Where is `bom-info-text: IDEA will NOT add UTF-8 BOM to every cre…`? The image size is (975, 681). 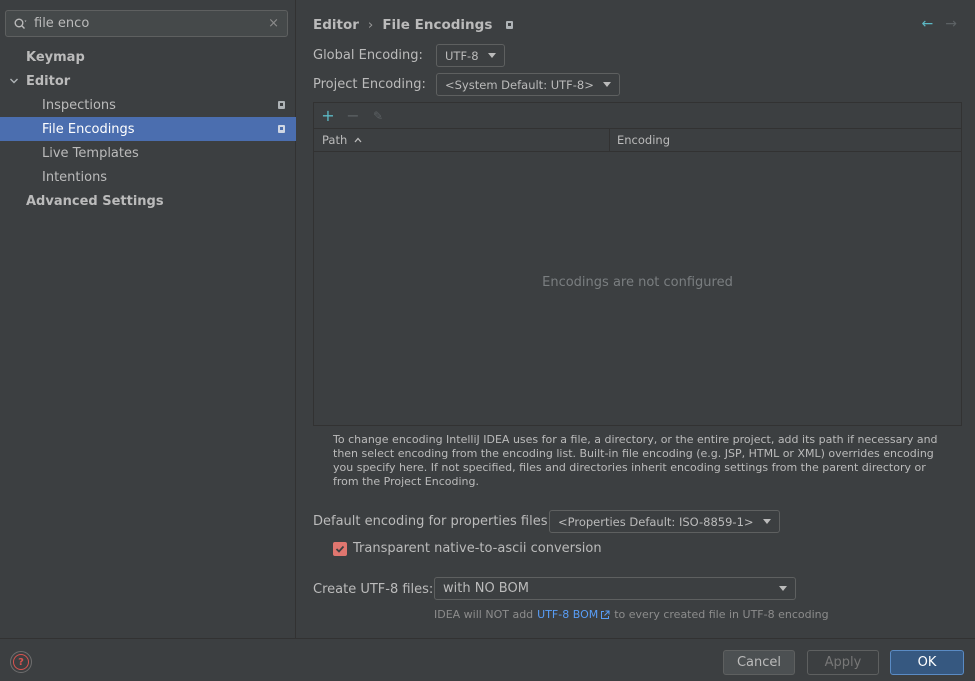
bom-info-text: IDEA will NOT add UTF-8 BOM to every cre… is located at coordinates (631, 614).